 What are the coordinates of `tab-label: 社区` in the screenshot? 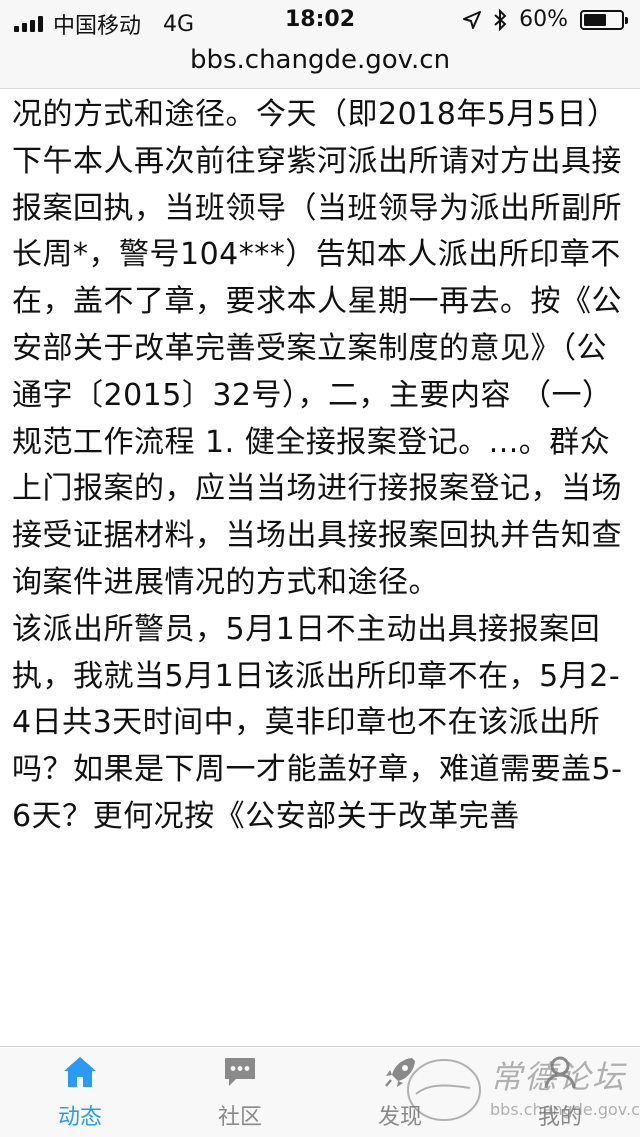 It's located at (239, 1117).